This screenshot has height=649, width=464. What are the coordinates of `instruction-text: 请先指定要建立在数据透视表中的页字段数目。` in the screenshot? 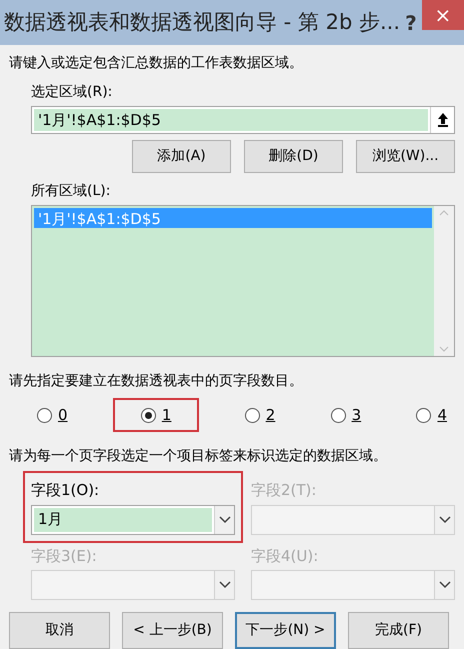 It's located at (156, 381).